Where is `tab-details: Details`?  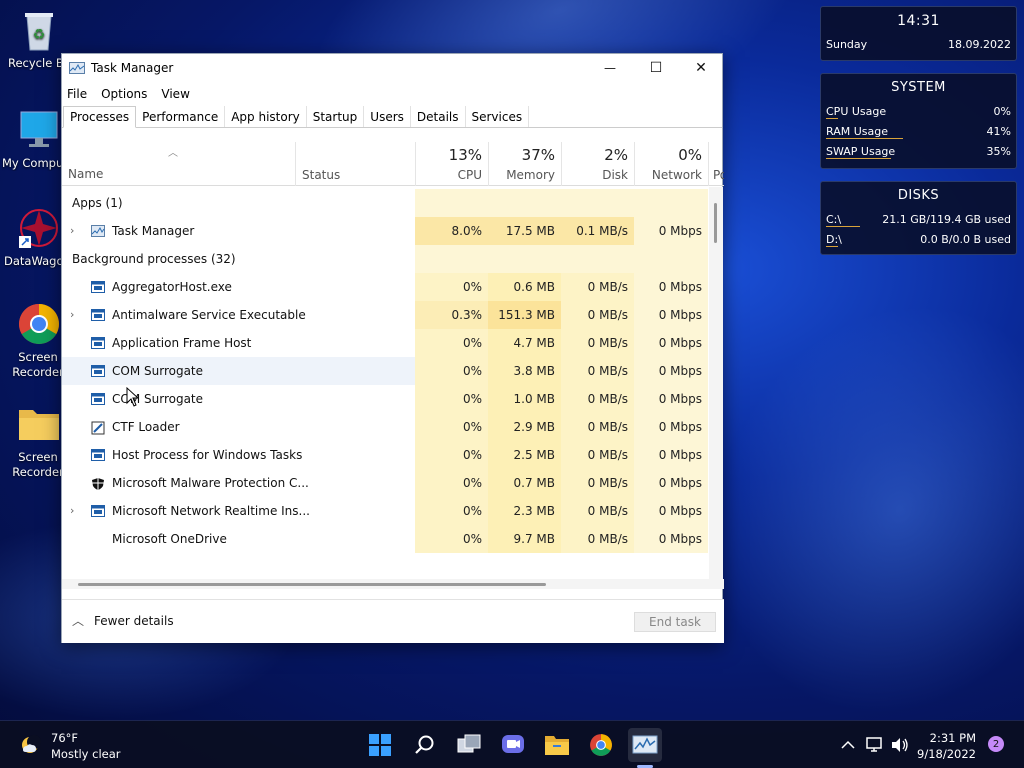
tab-details: Details is located at coordinates (438, 116).